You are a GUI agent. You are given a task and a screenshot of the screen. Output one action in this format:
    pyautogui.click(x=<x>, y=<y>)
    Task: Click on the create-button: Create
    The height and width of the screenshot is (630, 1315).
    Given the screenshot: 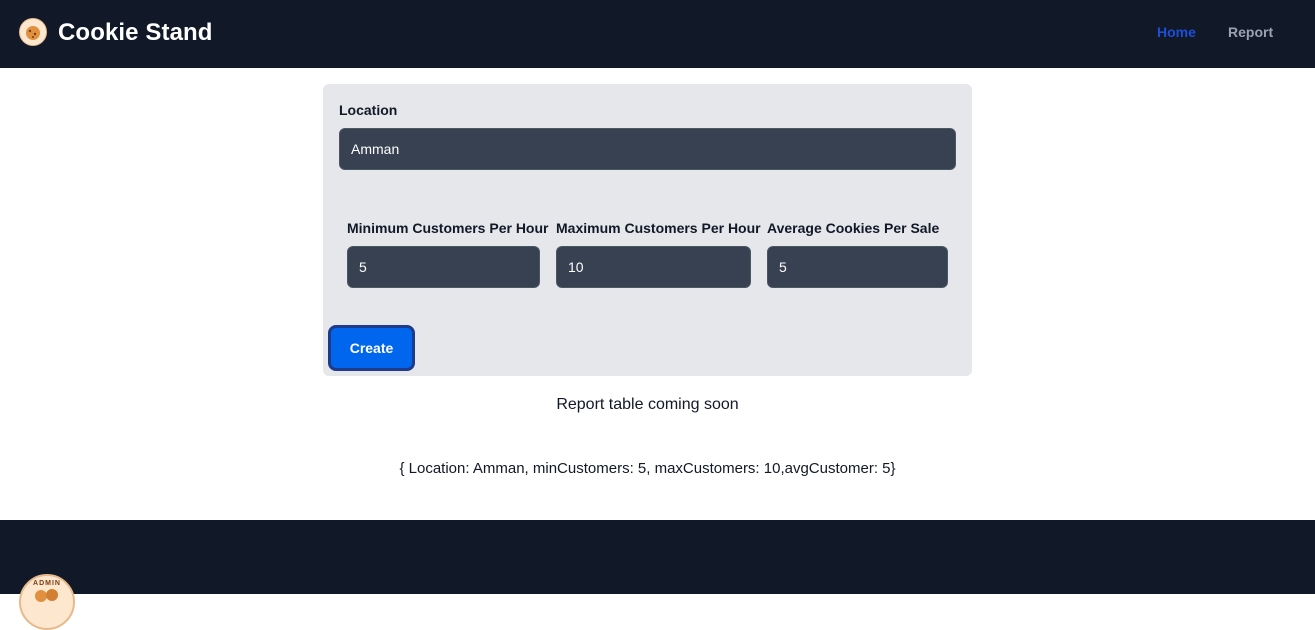 What is the action you would take?
    pyautogui.click(x=371, y=348)
    